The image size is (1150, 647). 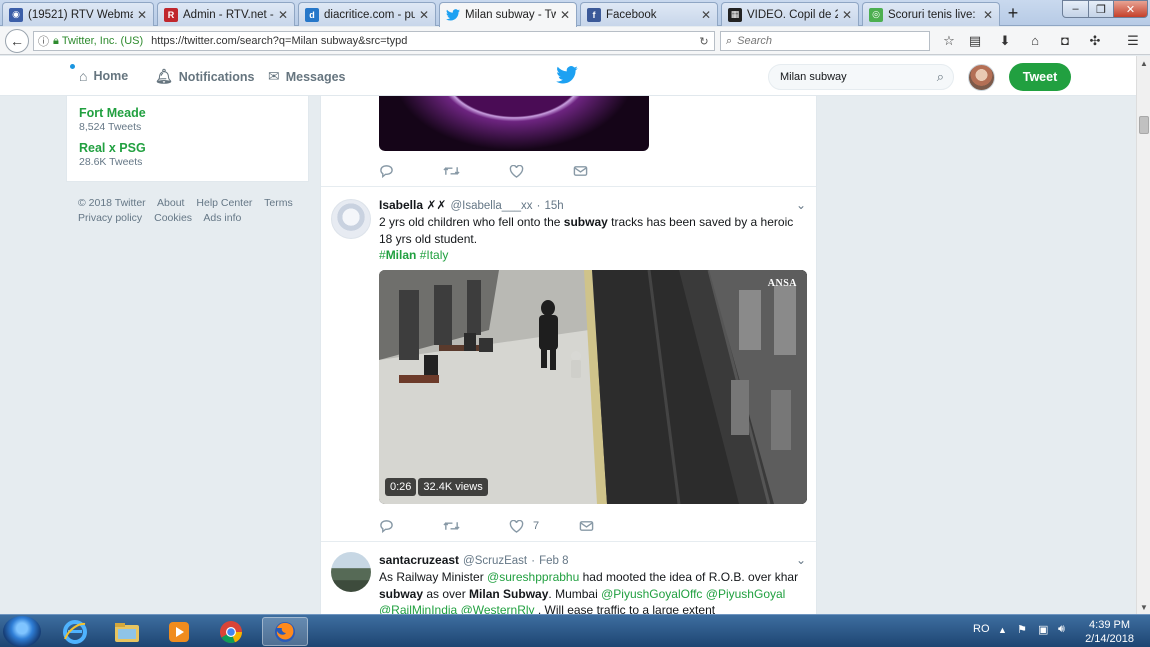 I want to click on hashtag-italy: #Italy, so click(x=434, y=255).